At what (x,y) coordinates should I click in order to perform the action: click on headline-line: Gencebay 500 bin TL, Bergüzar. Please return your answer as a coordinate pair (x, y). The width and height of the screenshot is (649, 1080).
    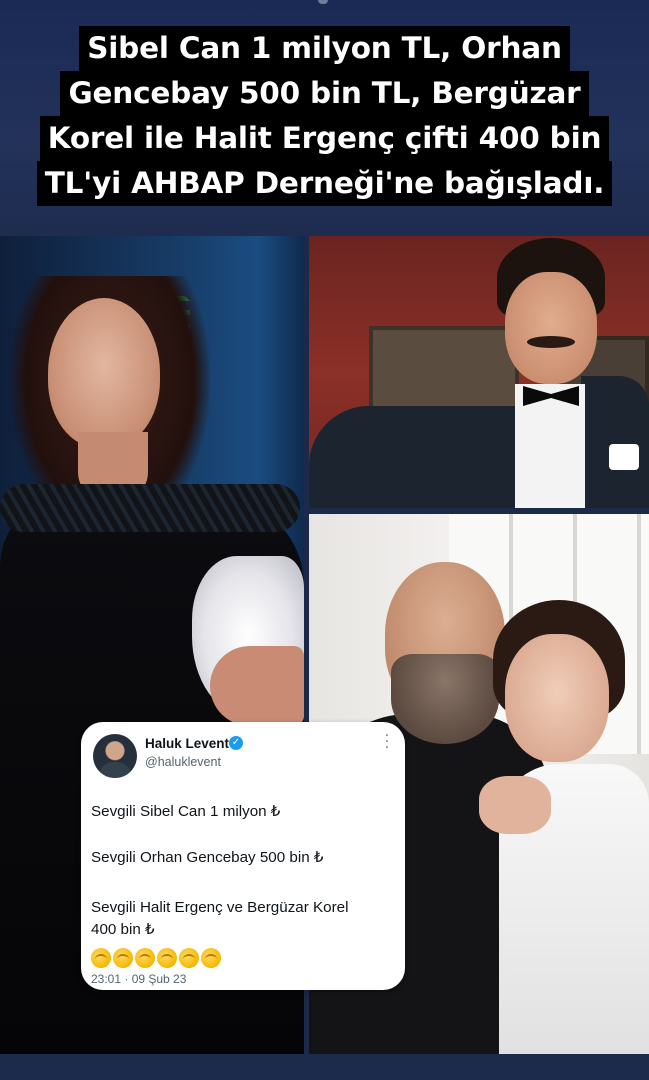
    Looking at the image, I should click on (324, 93).